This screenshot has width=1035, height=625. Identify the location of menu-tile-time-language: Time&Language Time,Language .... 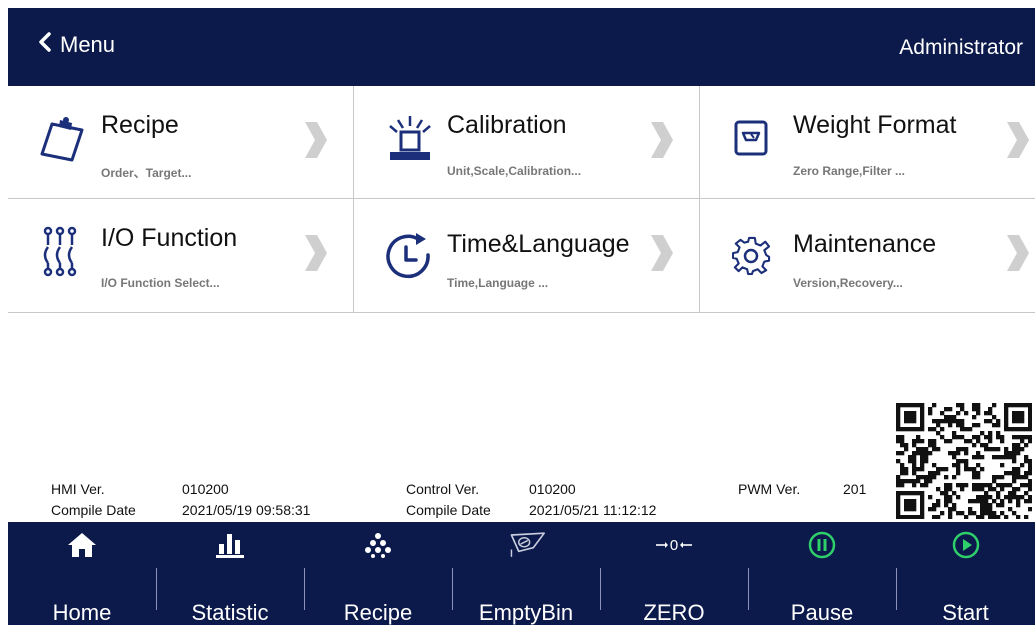
(527, 256).